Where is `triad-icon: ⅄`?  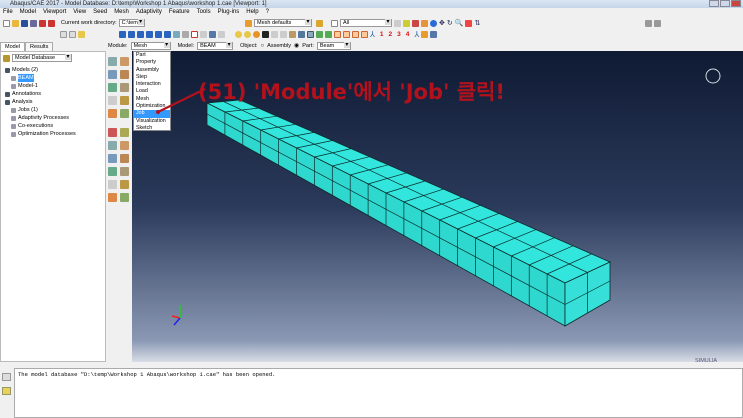 triad-icon: ⅄ is located at coordinates (416, 34).